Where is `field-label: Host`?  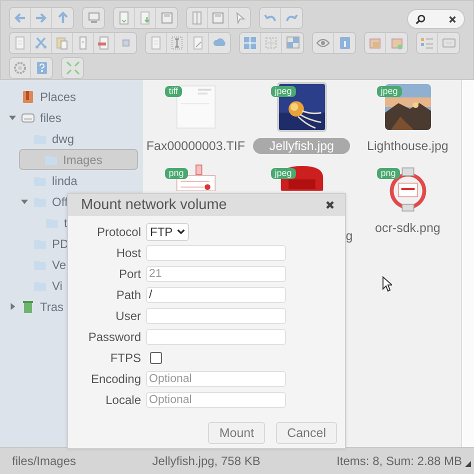
field-label: Host is located at coordinates (128, 253).